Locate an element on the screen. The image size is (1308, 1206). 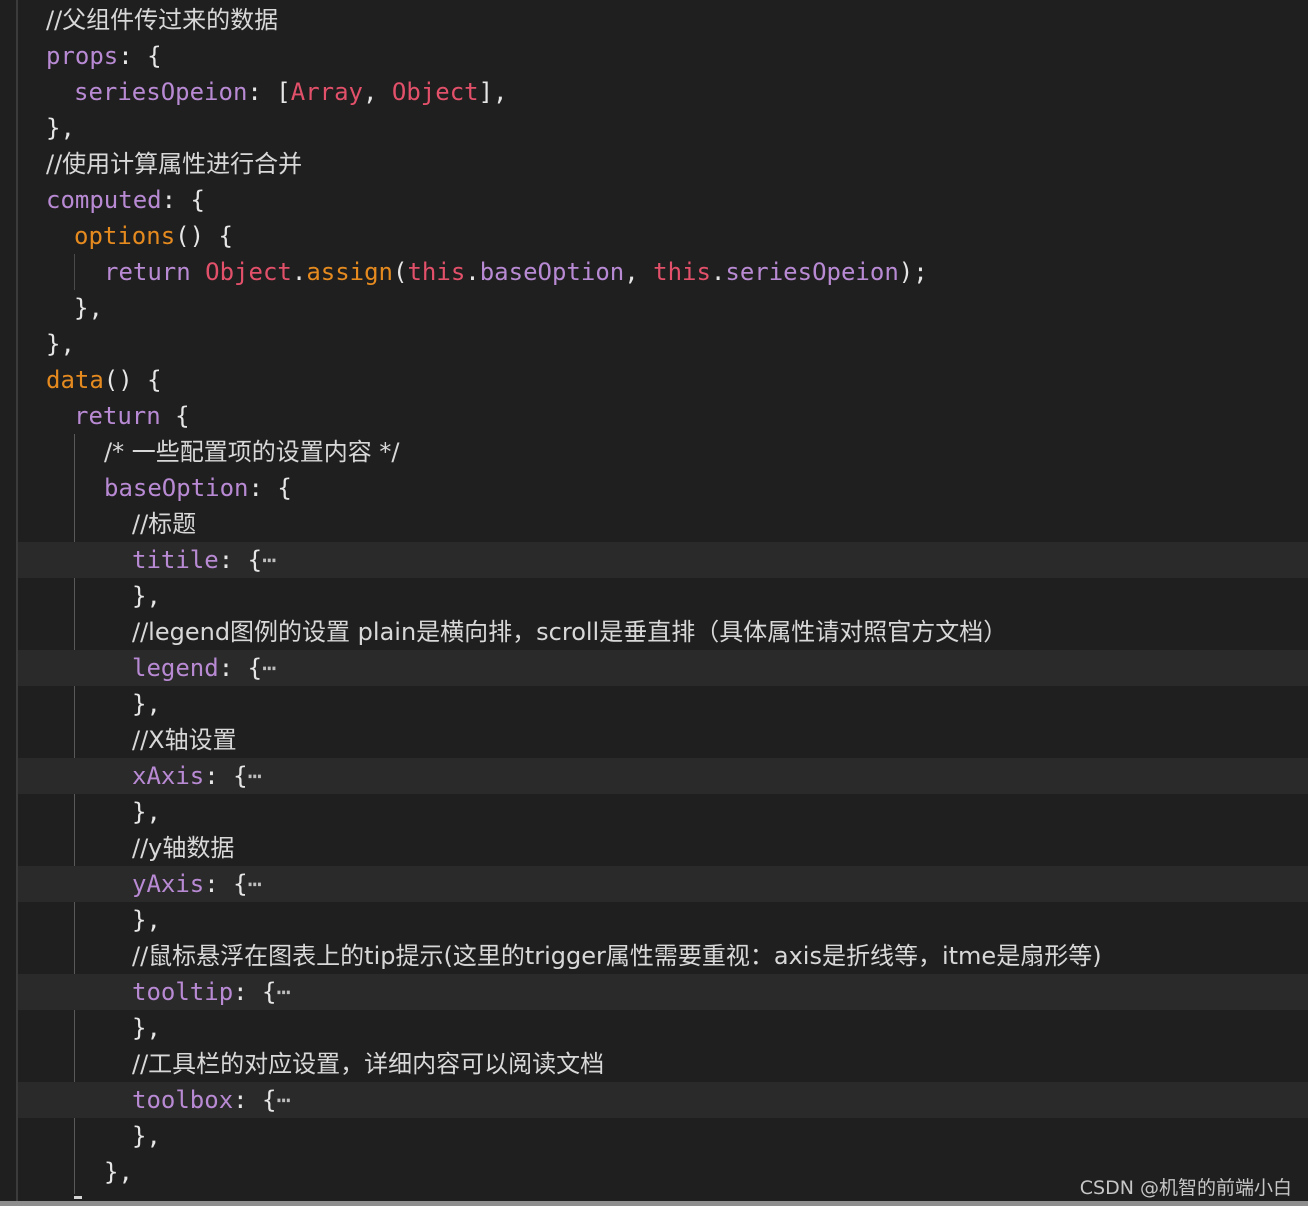
code-line: props: { is located at coordinates (663, 56).